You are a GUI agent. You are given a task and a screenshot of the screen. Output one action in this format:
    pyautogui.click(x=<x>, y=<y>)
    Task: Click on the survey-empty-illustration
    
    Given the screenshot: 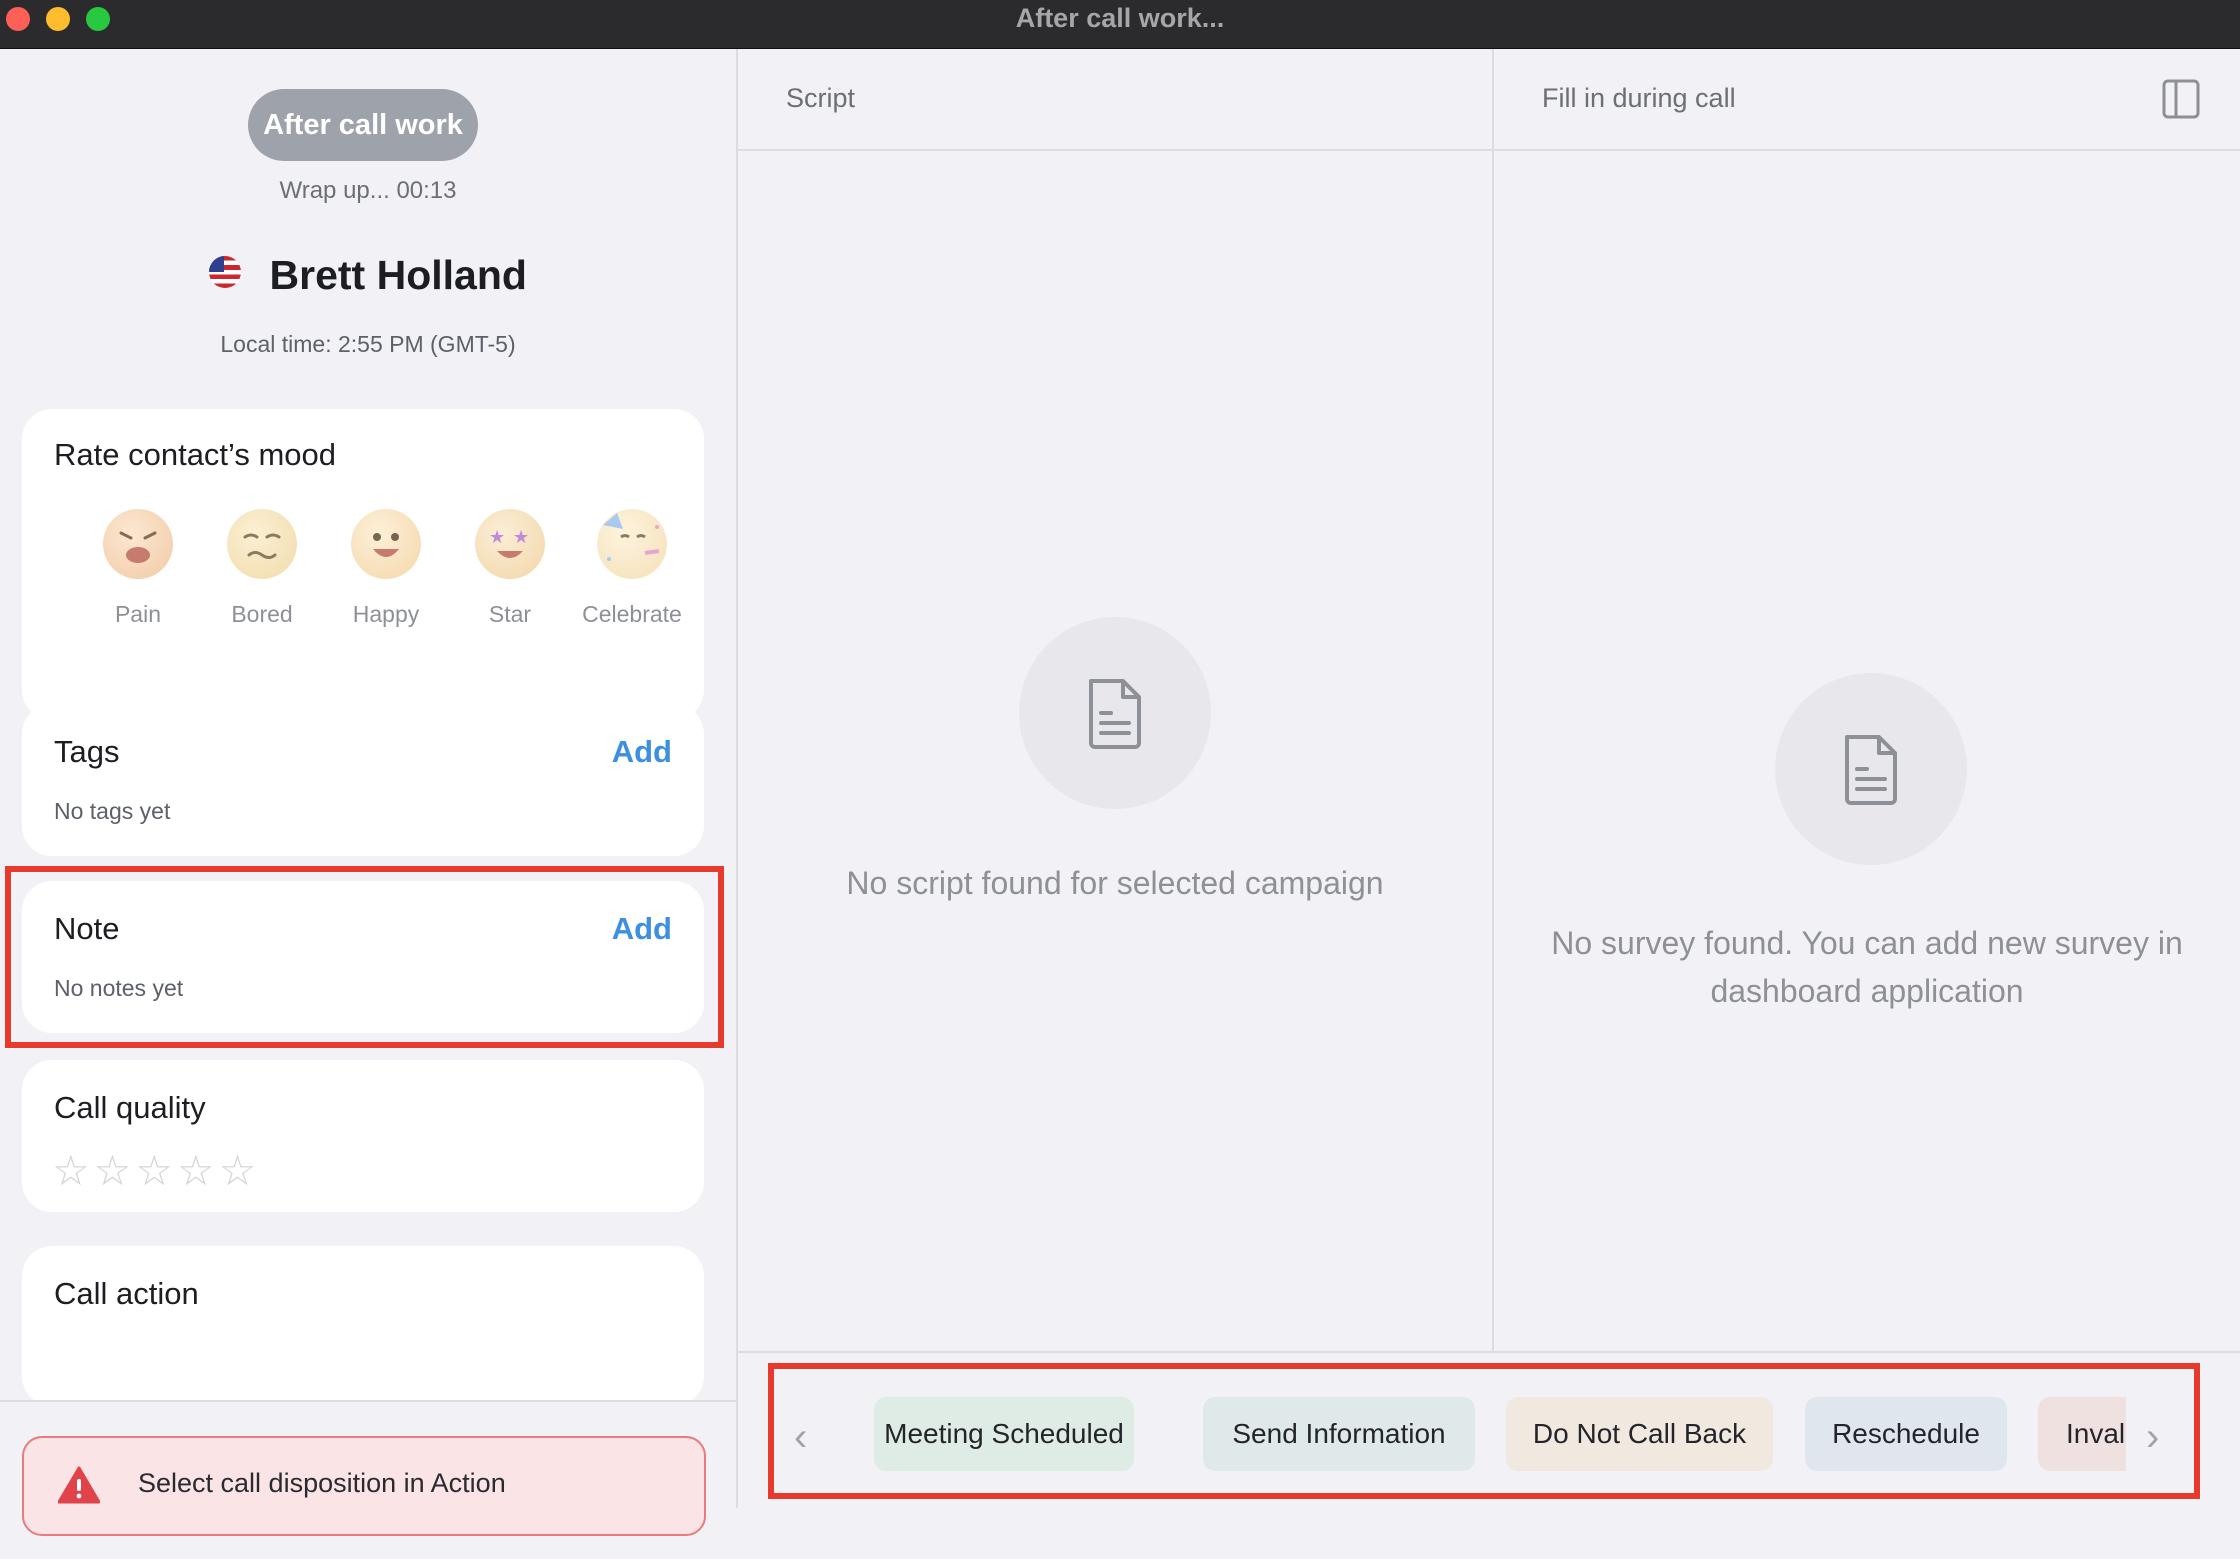 What is the action you would take?
    pyautogui.click(x=1871, y=769)
    